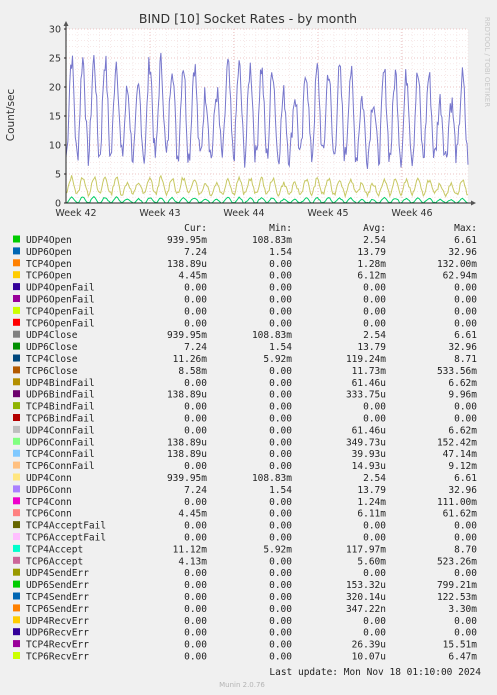 The image size is (497, 695). I want to click on x-tick-label: Week 44, so click(243, 213).